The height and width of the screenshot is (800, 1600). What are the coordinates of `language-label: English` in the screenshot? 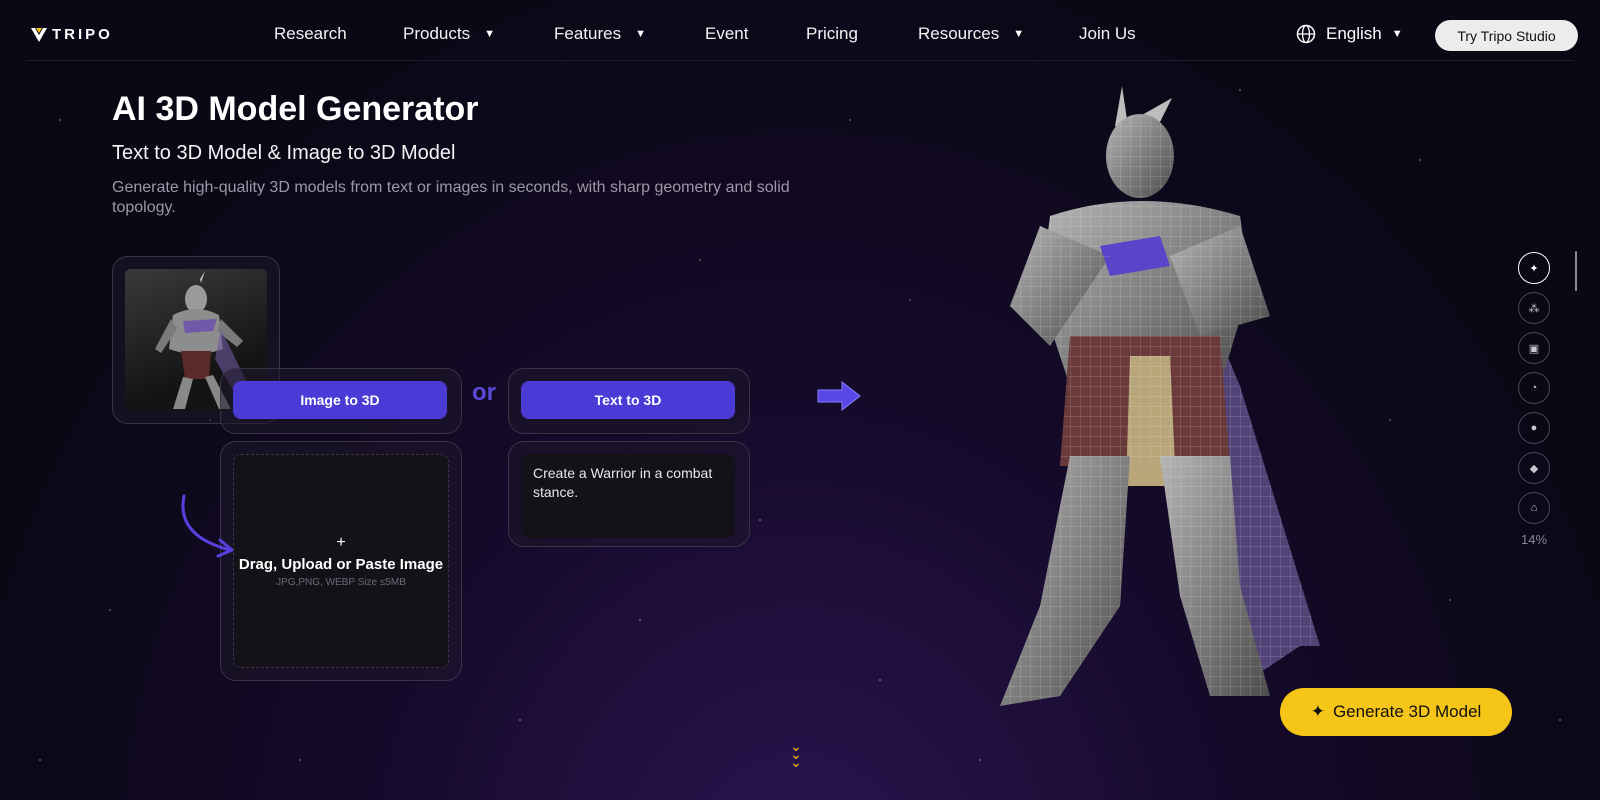 It's located at (1354, 33).